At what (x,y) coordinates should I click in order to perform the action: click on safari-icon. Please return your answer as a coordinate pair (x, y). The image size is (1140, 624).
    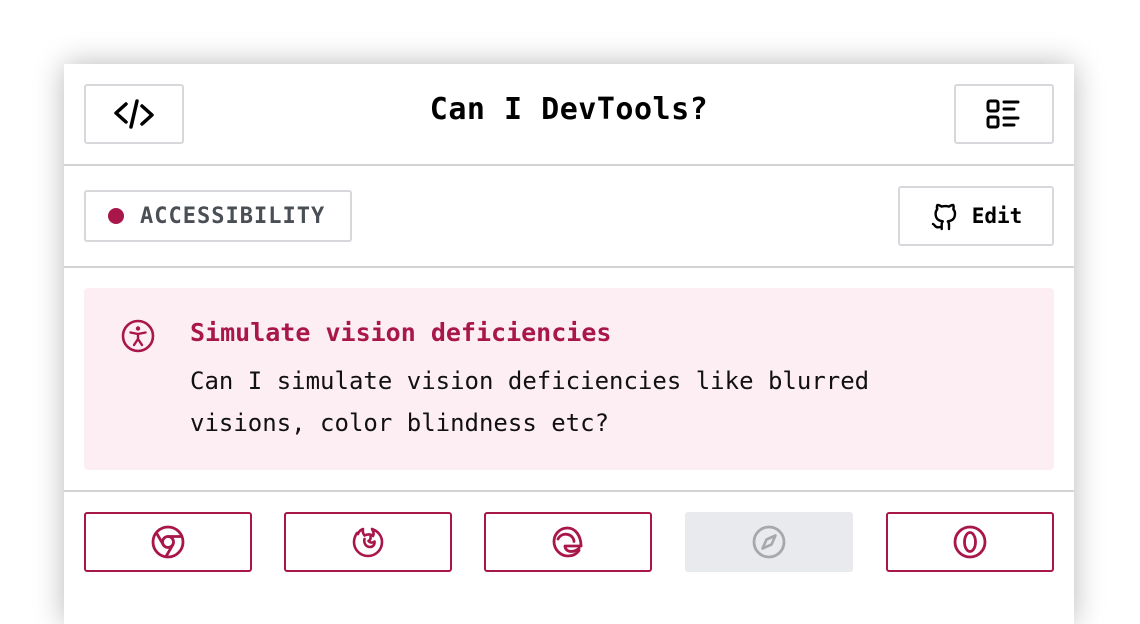
    Looking at the image, I should click on (769, 542).